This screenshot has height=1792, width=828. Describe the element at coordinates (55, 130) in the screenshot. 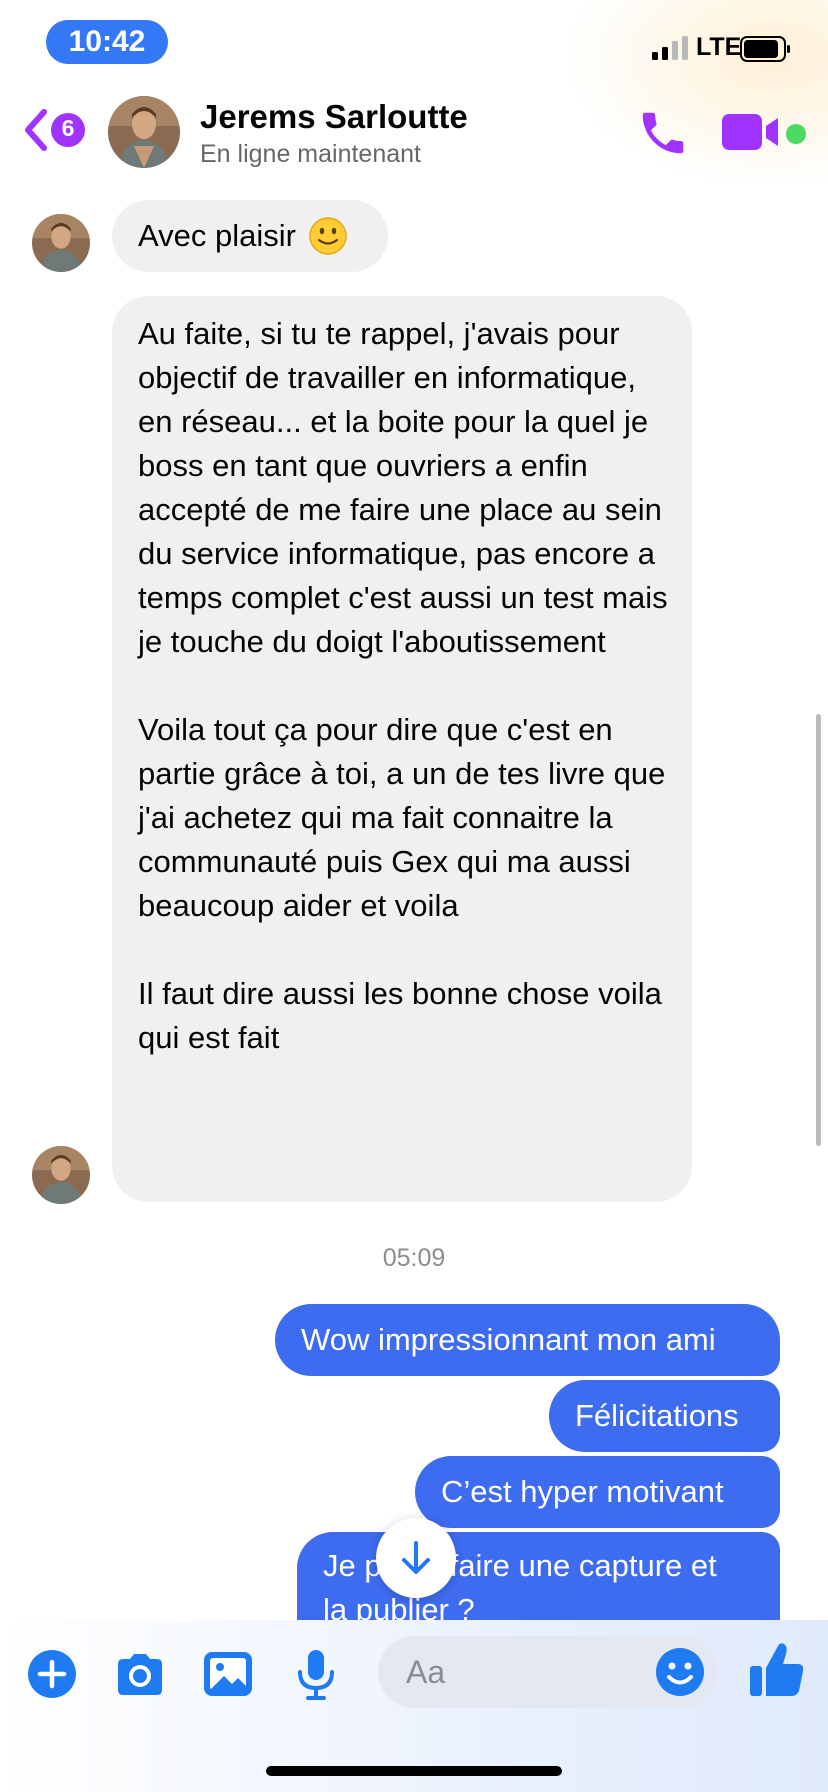

I see `back-button: 6` at that location.